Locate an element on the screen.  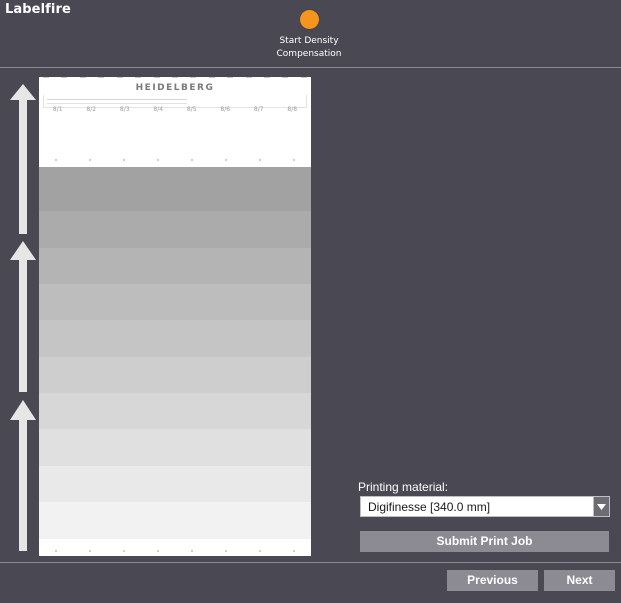
footer-divider is located at coordinates (310, 562).